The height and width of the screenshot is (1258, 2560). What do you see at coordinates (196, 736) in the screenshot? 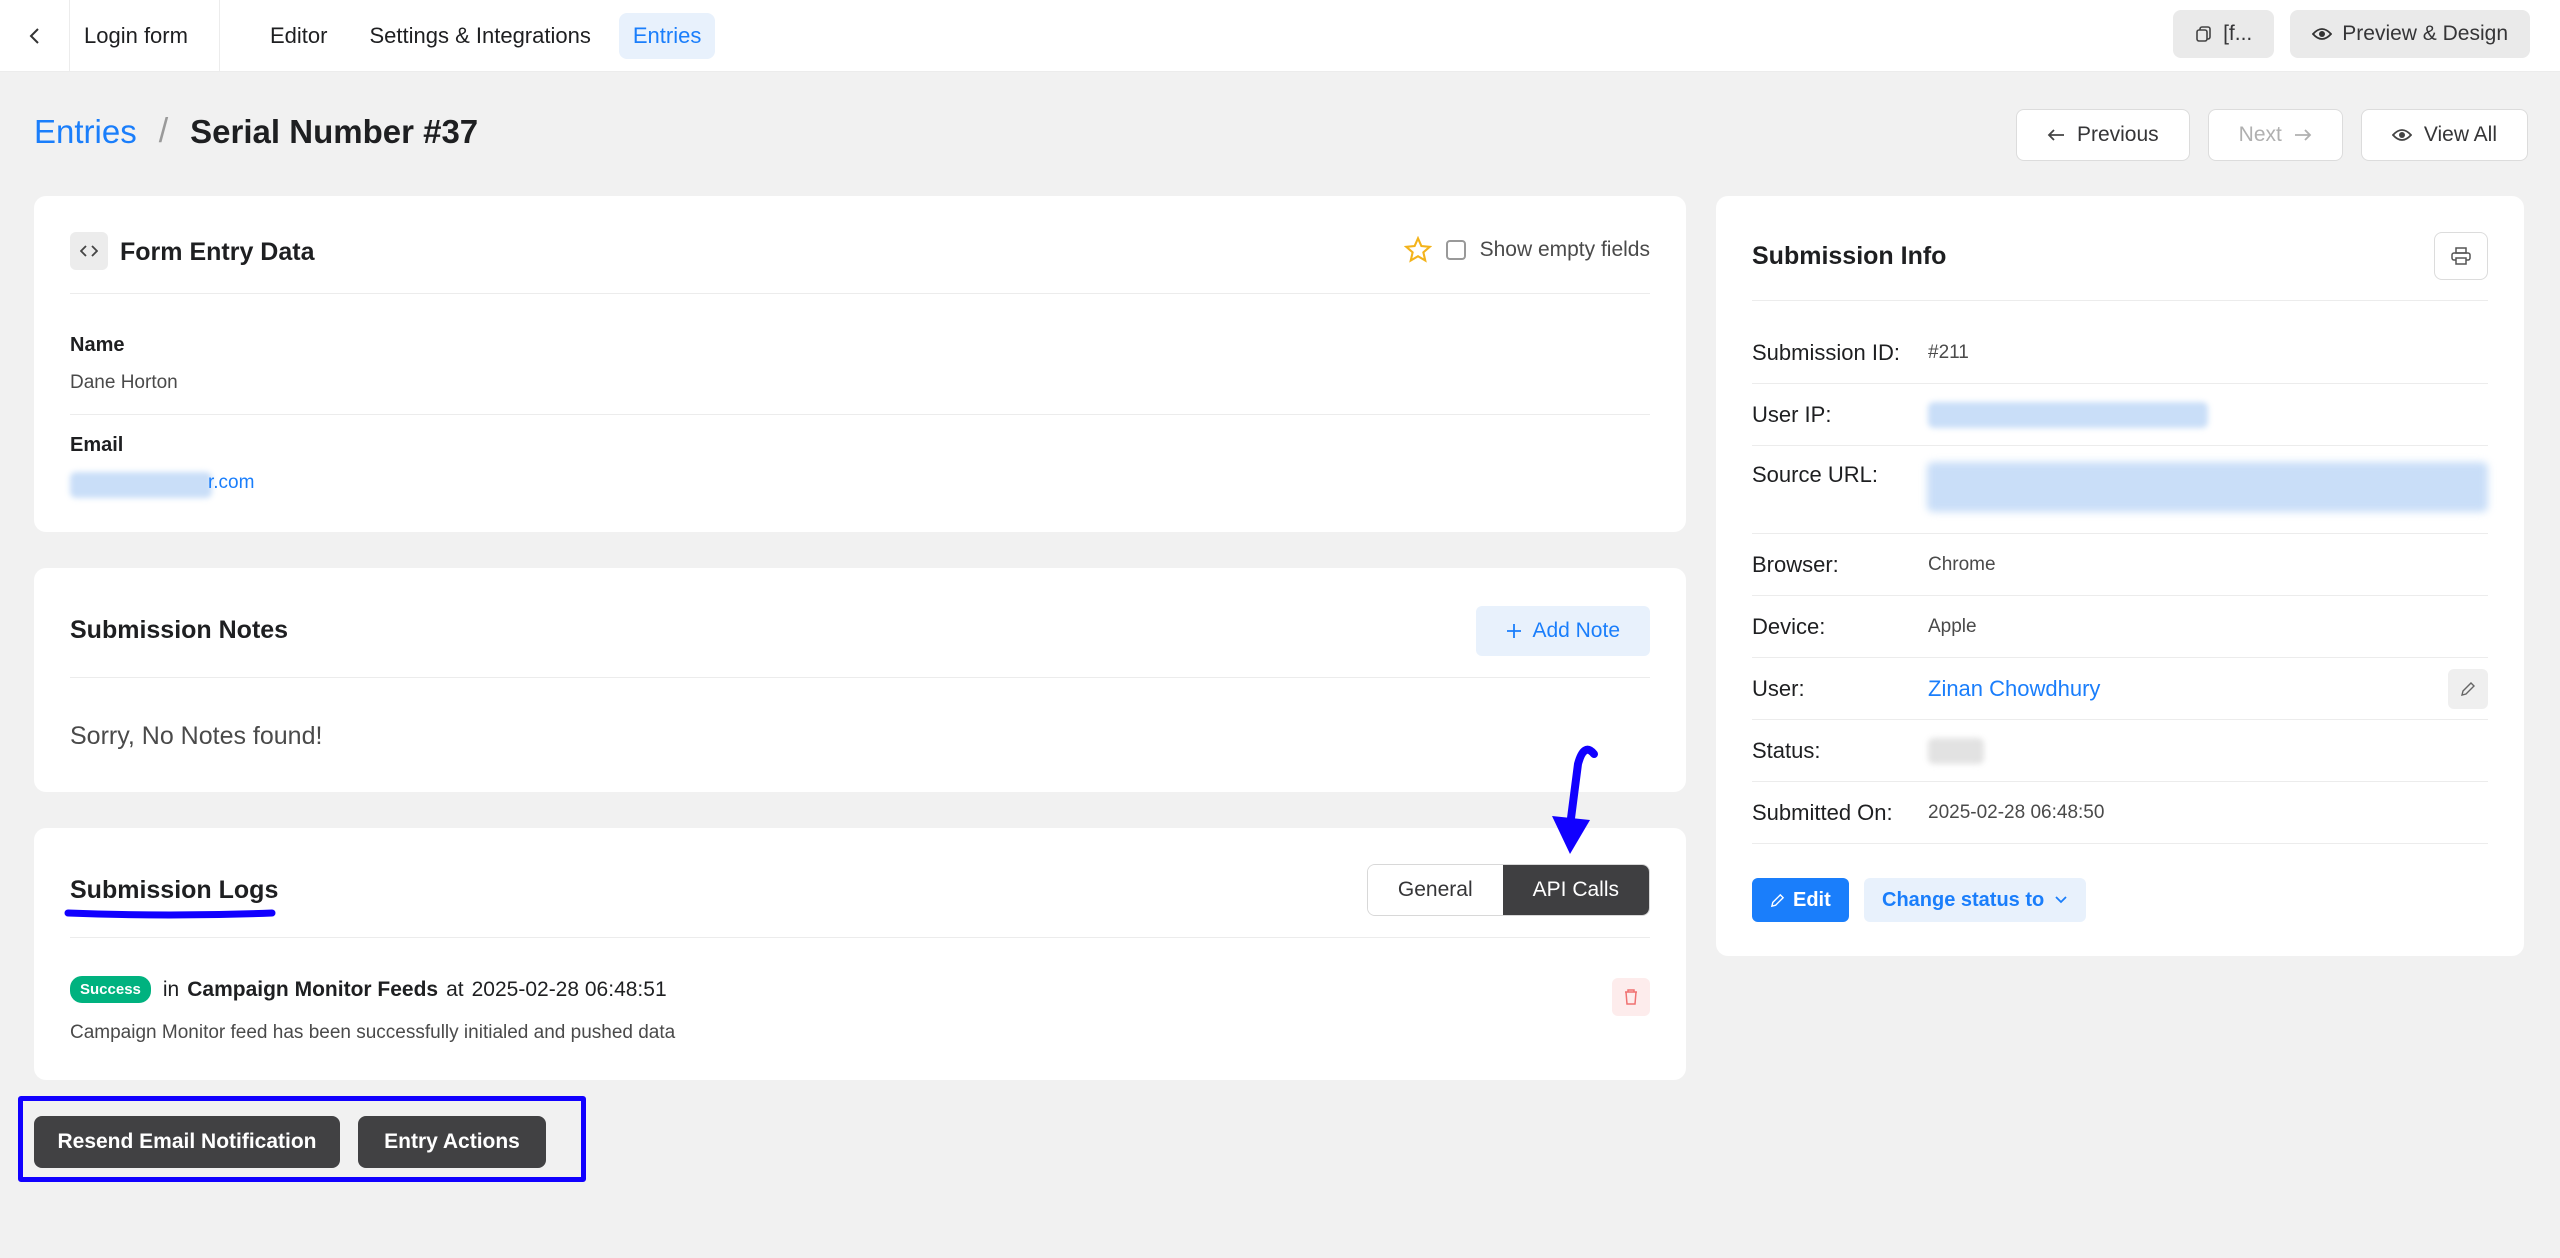
I see `no-notes-text: Sorry, No Notes found!` at bounding box center [196, 736].